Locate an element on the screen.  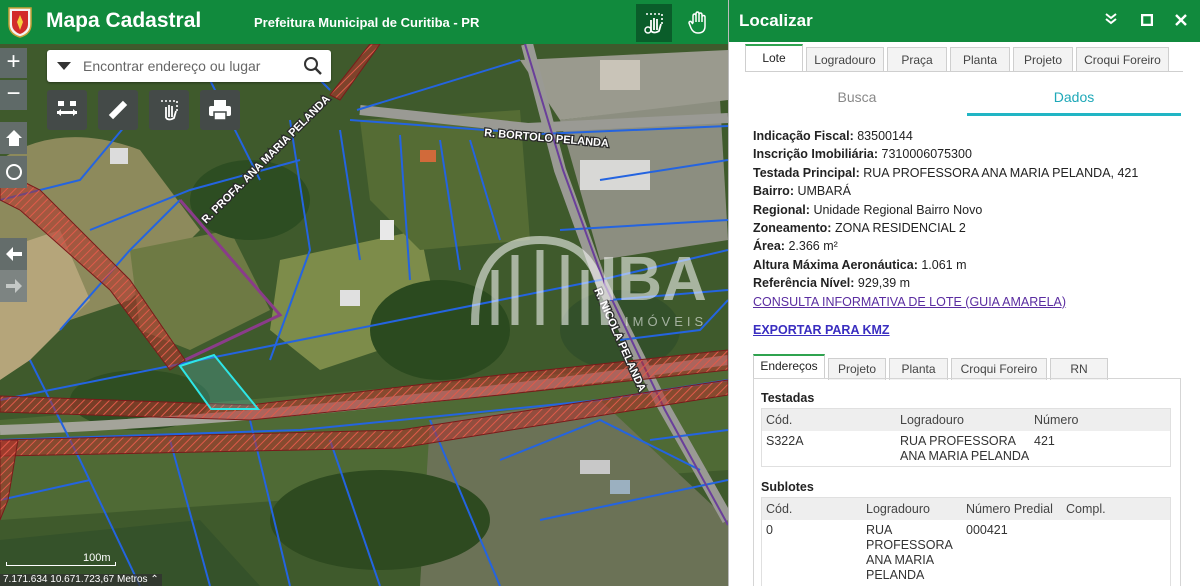
city-crest-icon is located at coordinates (20, 22).